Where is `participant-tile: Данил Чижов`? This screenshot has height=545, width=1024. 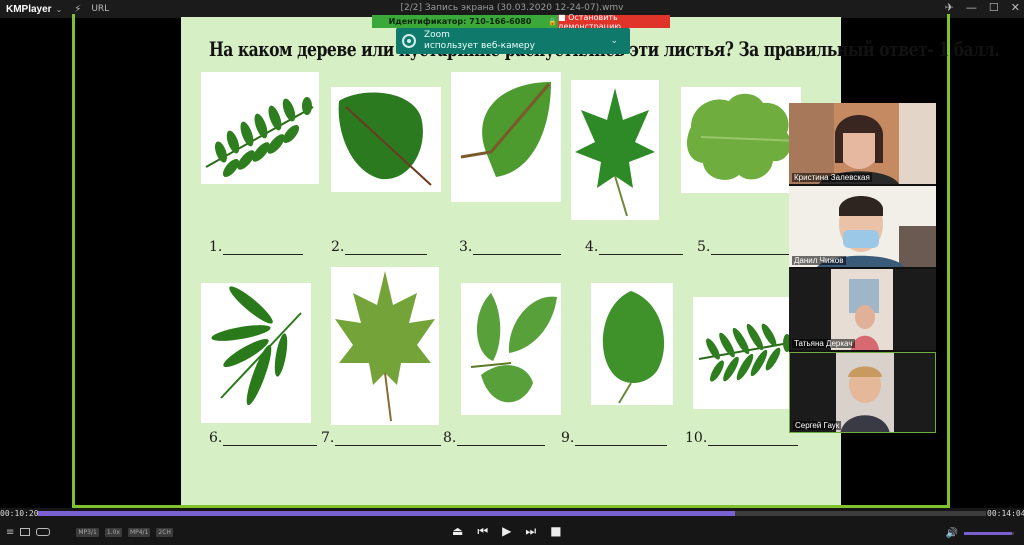 participant-tile: Данил Чижов is located at coordinates (862, 226).